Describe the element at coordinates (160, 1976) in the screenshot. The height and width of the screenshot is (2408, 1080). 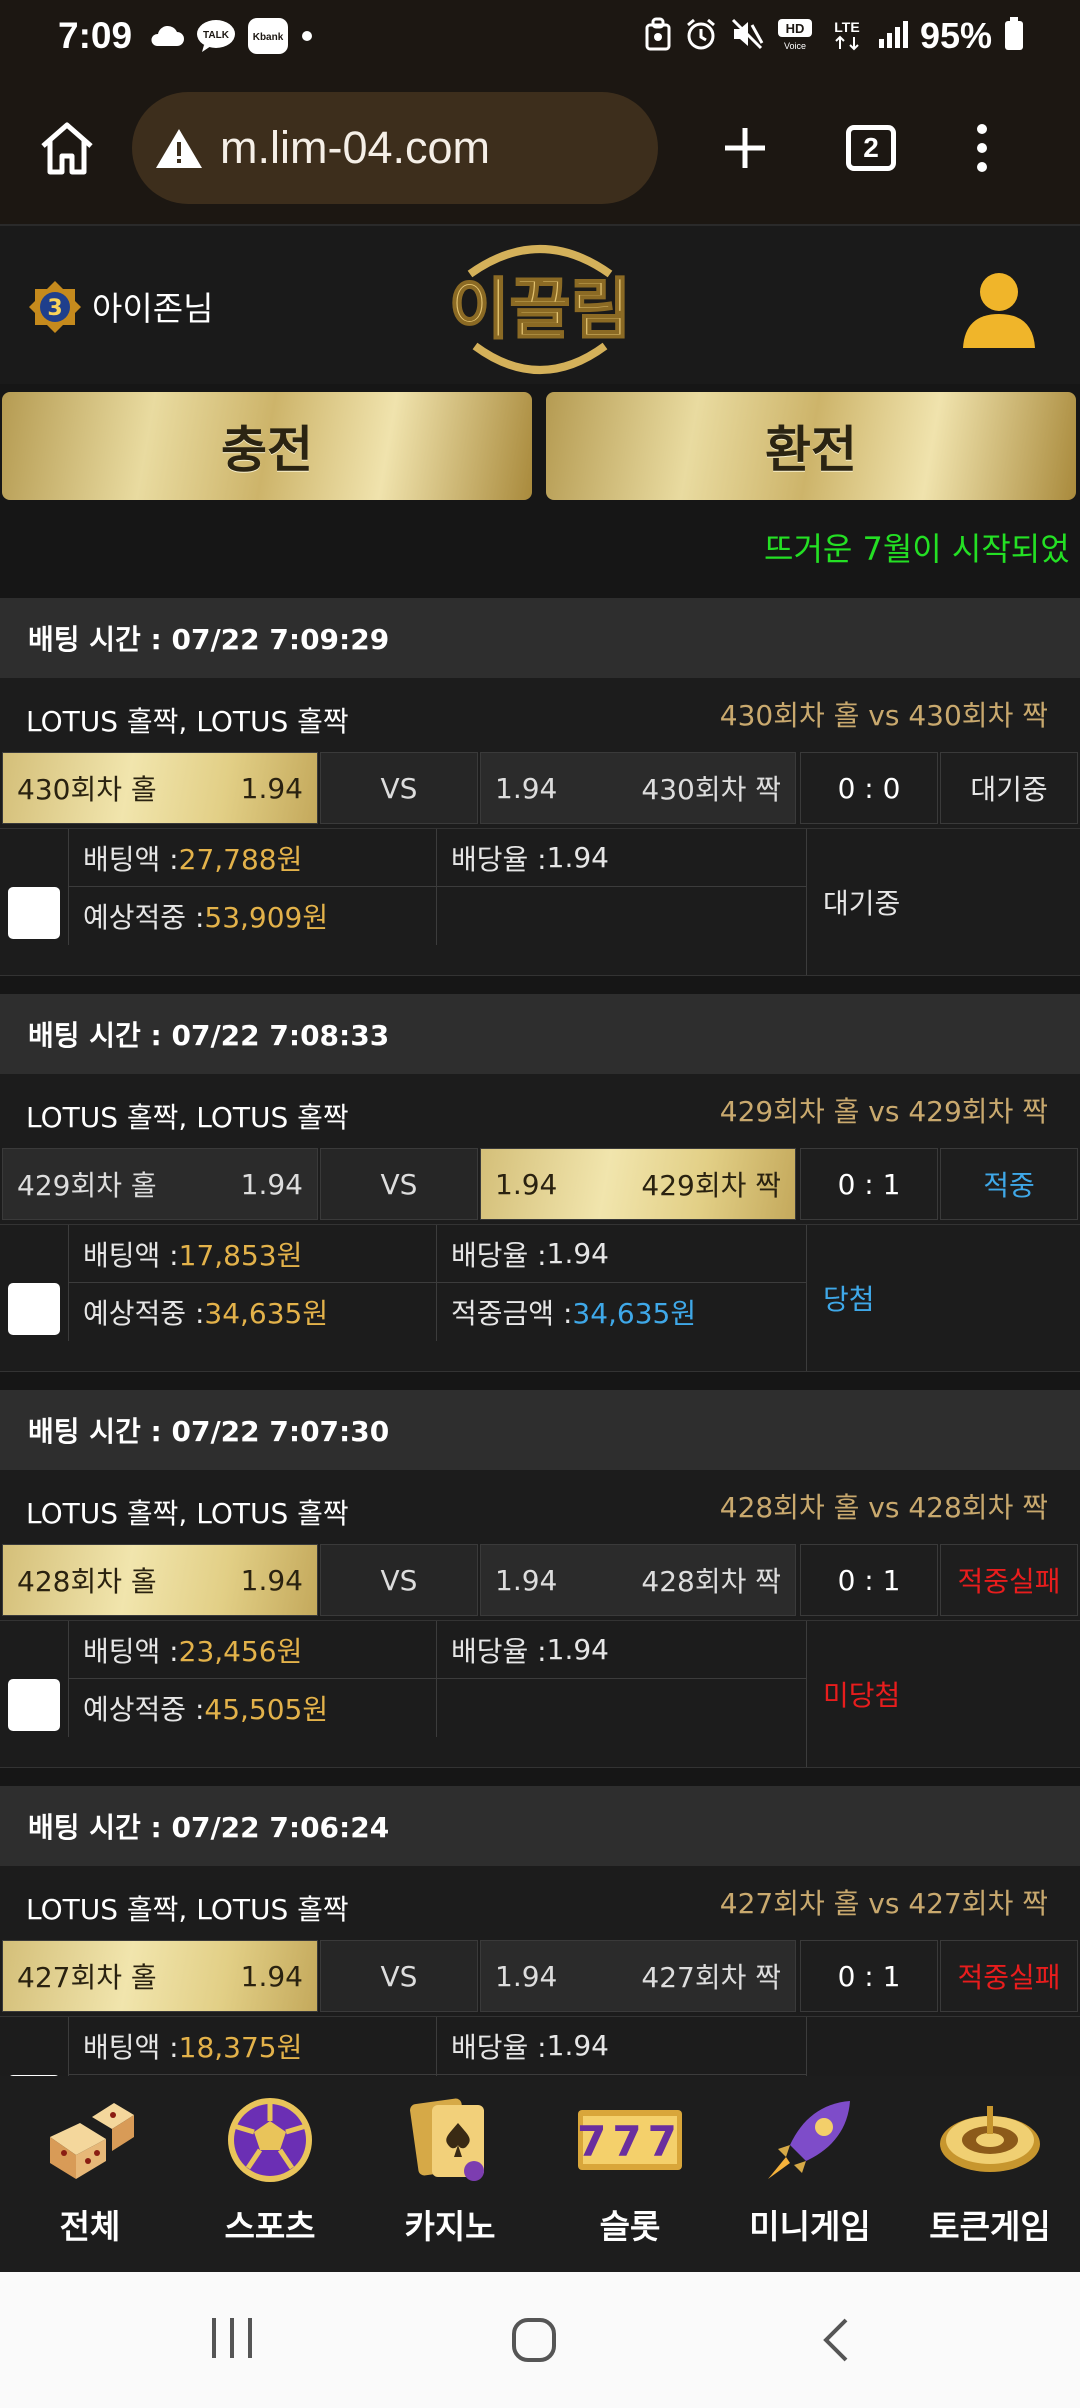
I see `home-pick: 427회차 홀 1.94` at that location.